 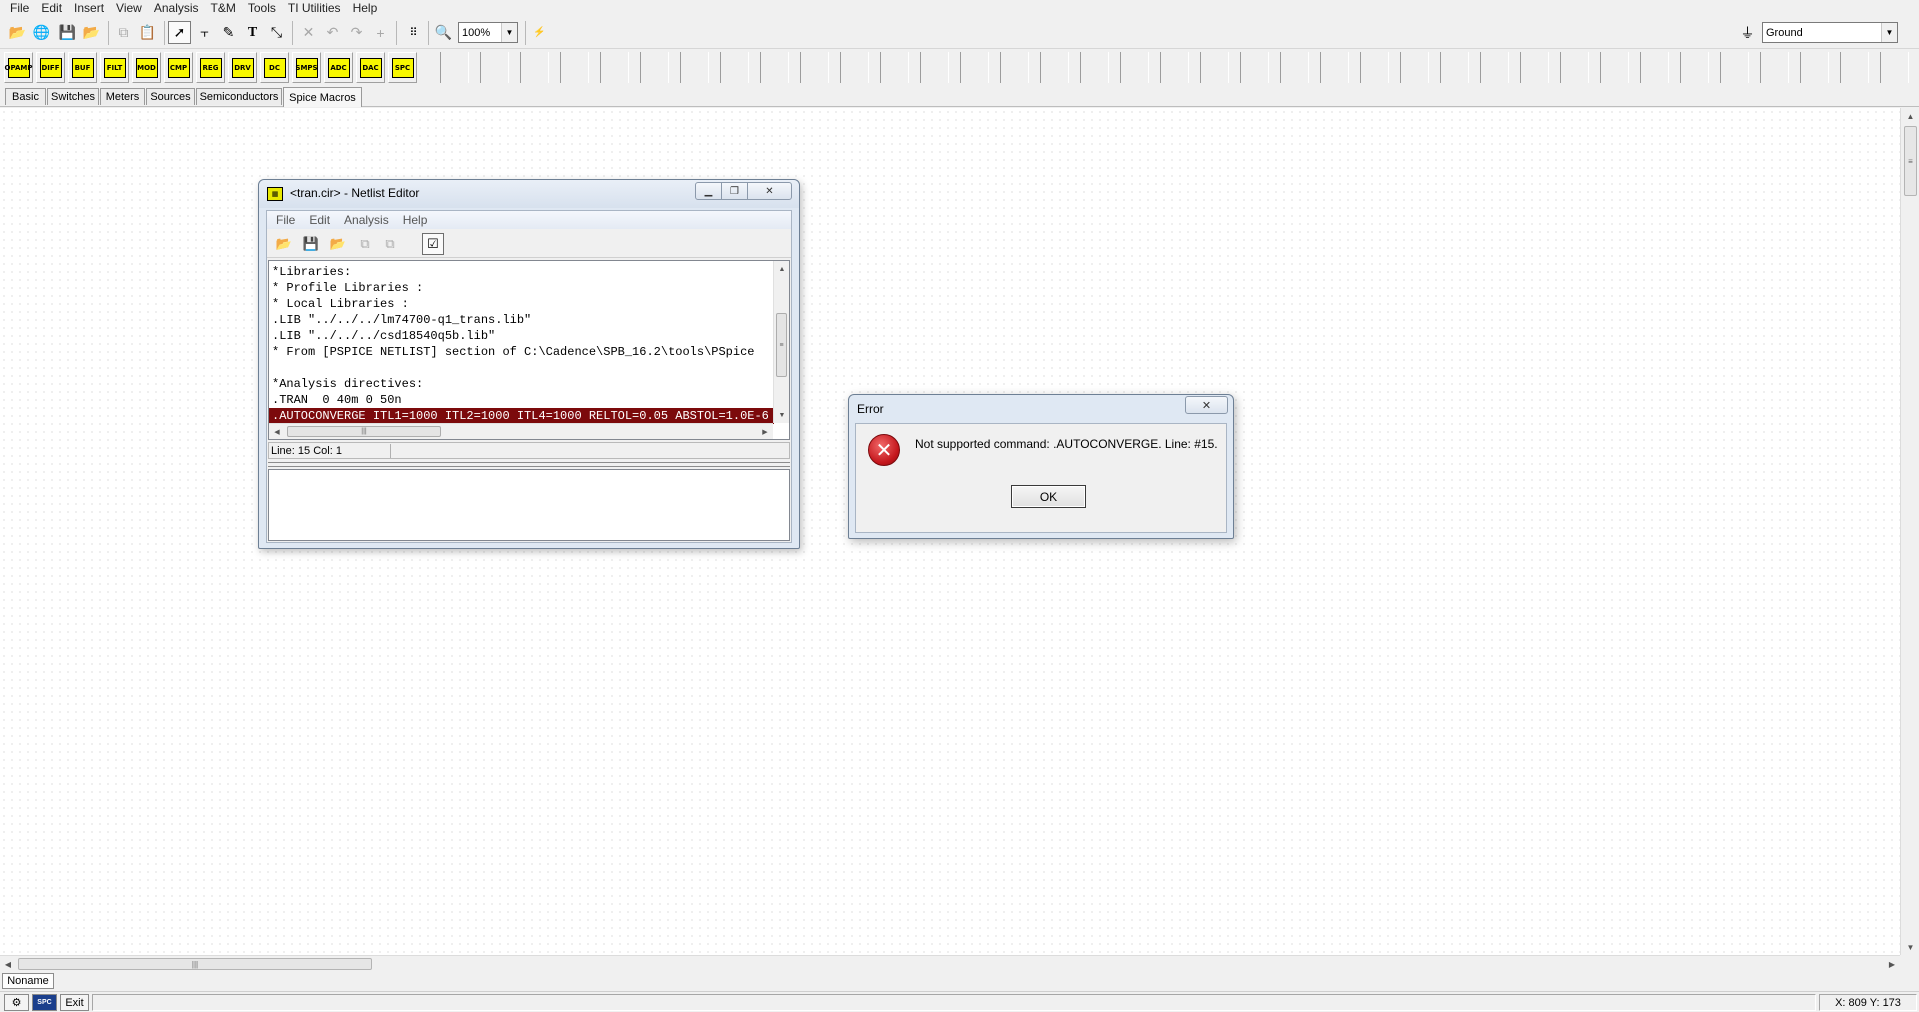 I want to click on horizontal-scrollbar: ◀ ||| ▶, so click(x=950, y=963).